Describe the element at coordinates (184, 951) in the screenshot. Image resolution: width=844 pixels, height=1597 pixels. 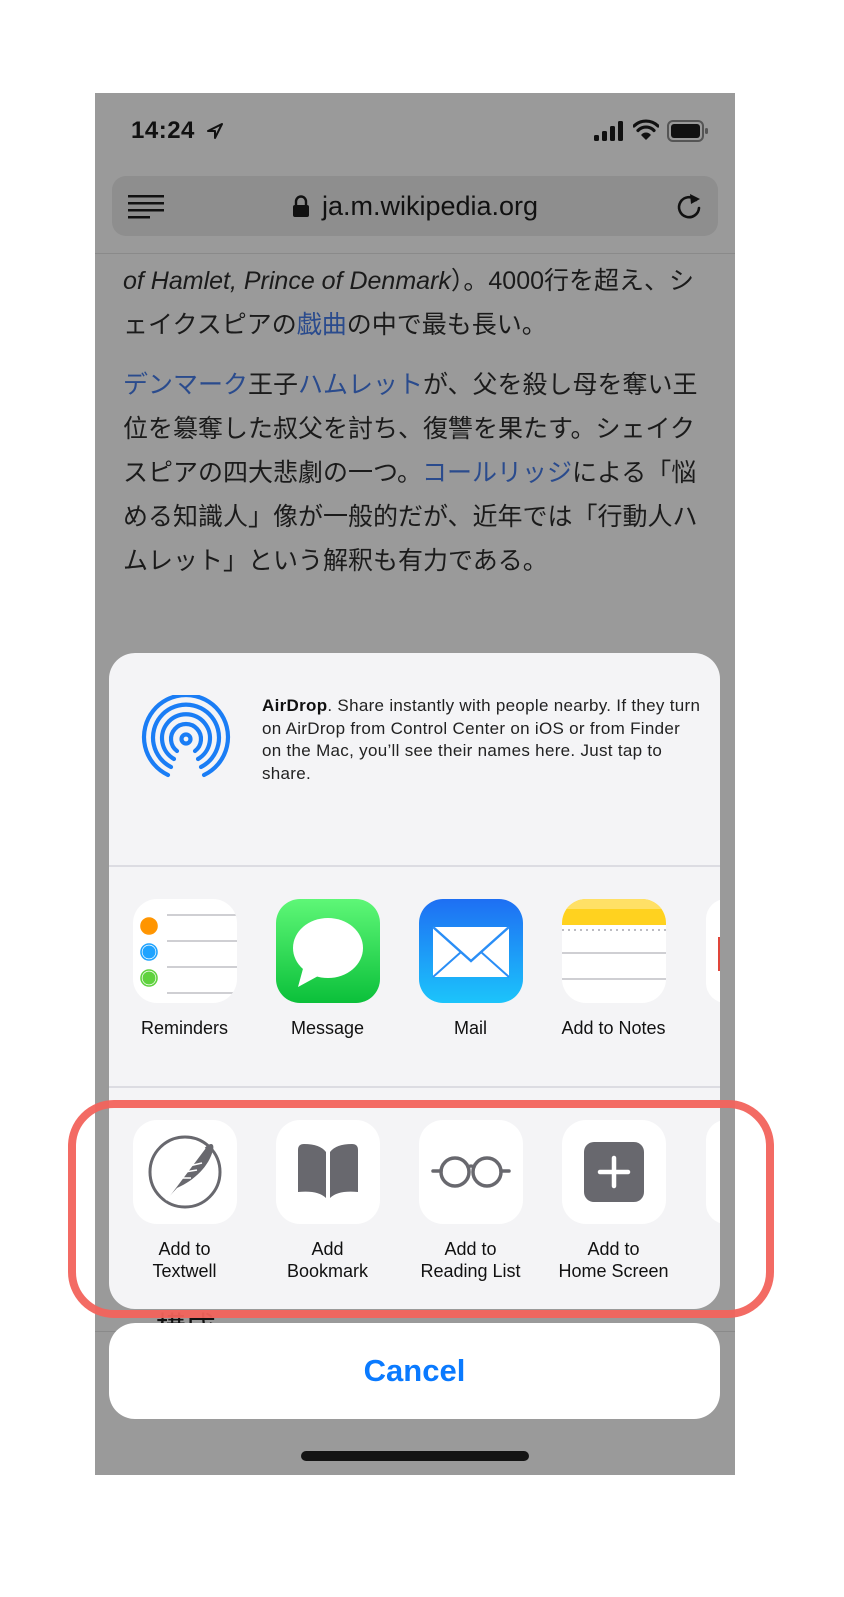
I see `reminders-icon` at that location.